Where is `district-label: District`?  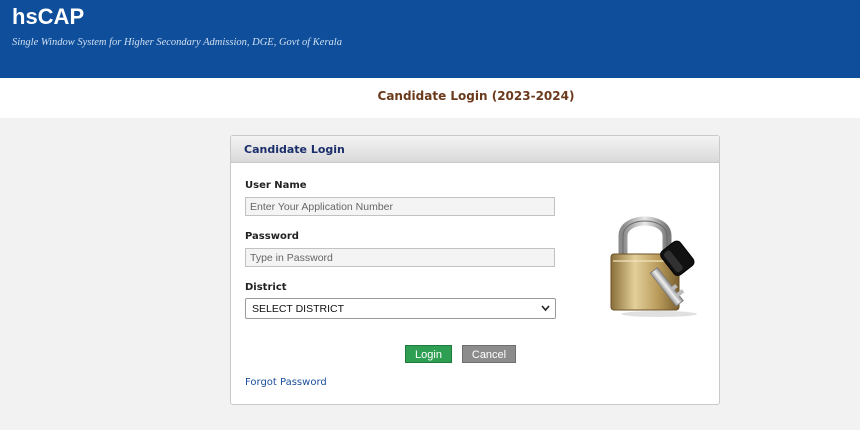
district-label: District is located at coordinates (266, 287).